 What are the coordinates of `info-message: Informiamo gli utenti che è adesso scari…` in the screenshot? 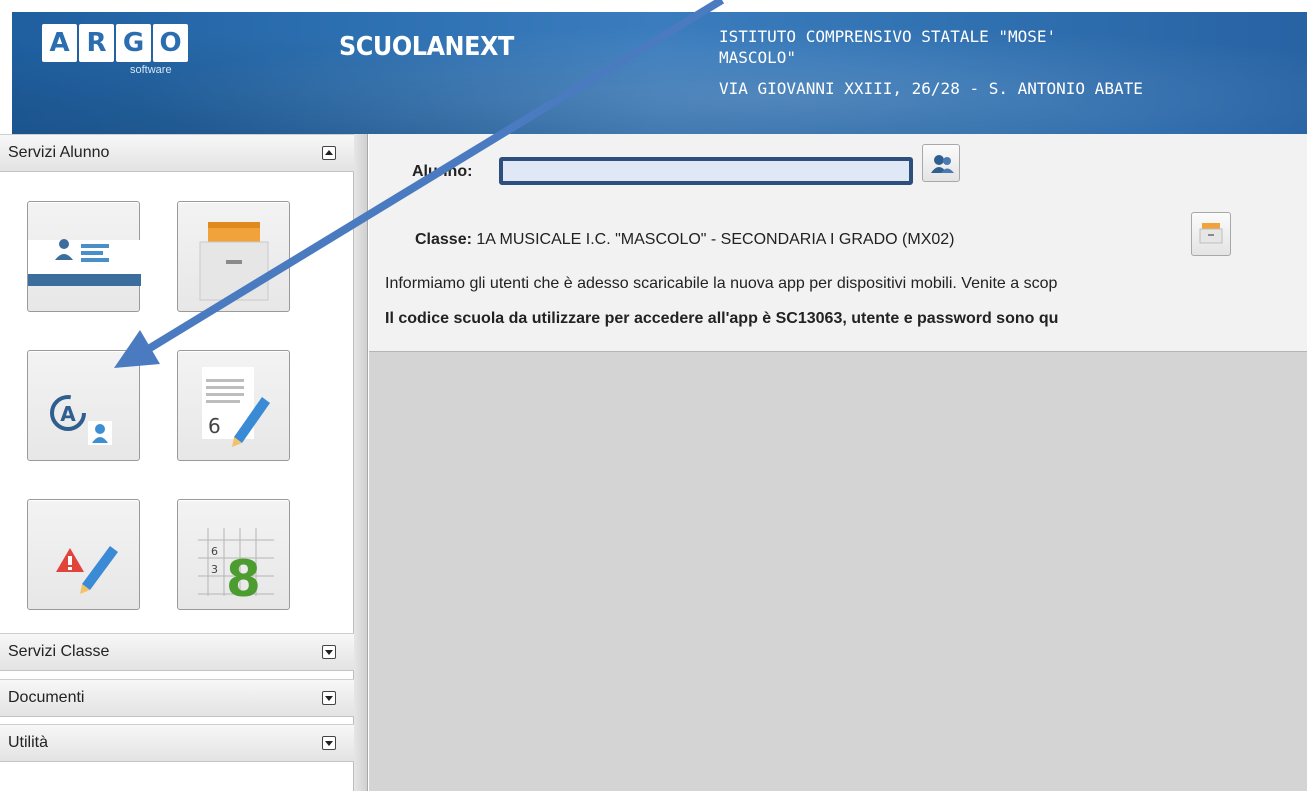 It's located at (721, 283).